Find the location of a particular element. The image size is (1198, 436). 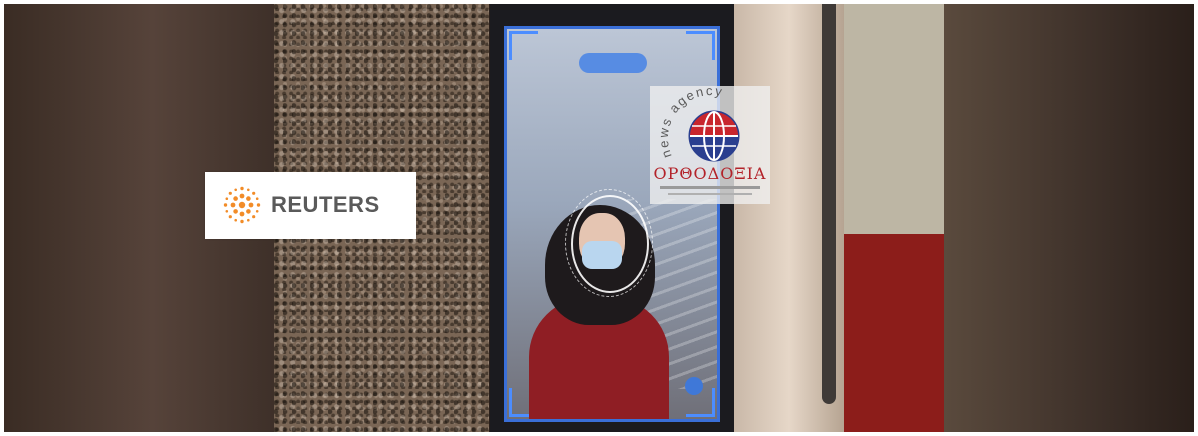

reuters-label: REUTERS is located at coordinates (325, 204).